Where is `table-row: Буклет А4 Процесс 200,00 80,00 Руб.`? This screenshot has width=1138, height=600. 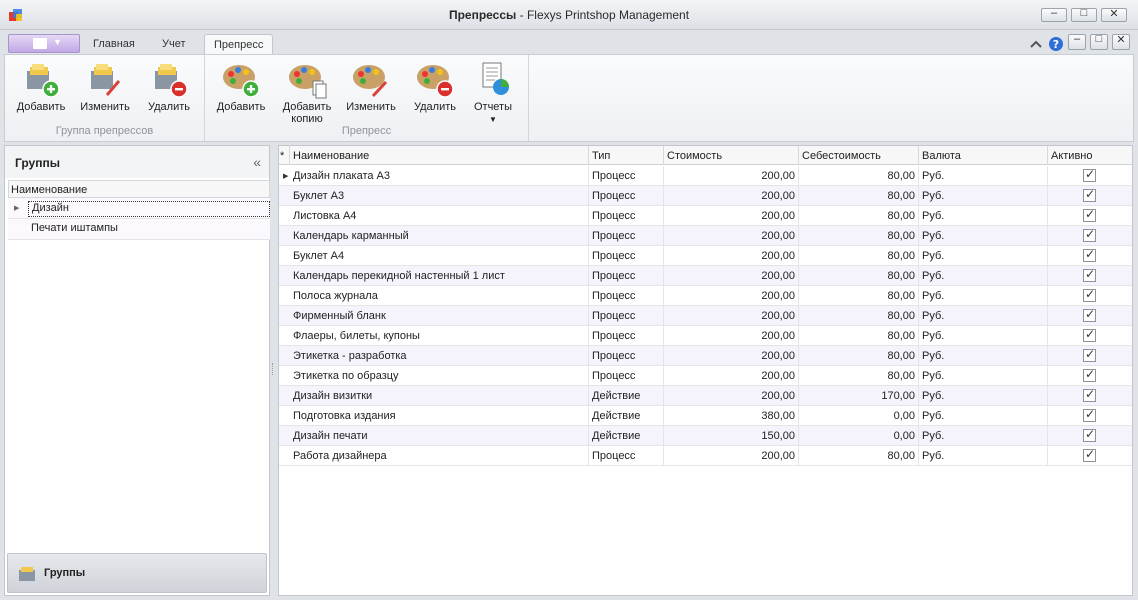 table-row: Буклет А4 Процесс 200,00 80,00 Руб. is located at coordinates (705, 256).